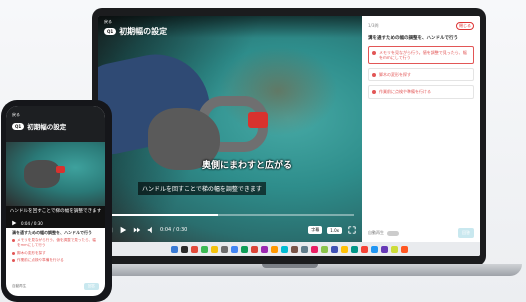  What do you see at coordinates (351, 230) in the screenshot?
I see `fullscreen-icon` at bounding box center [351, 230].